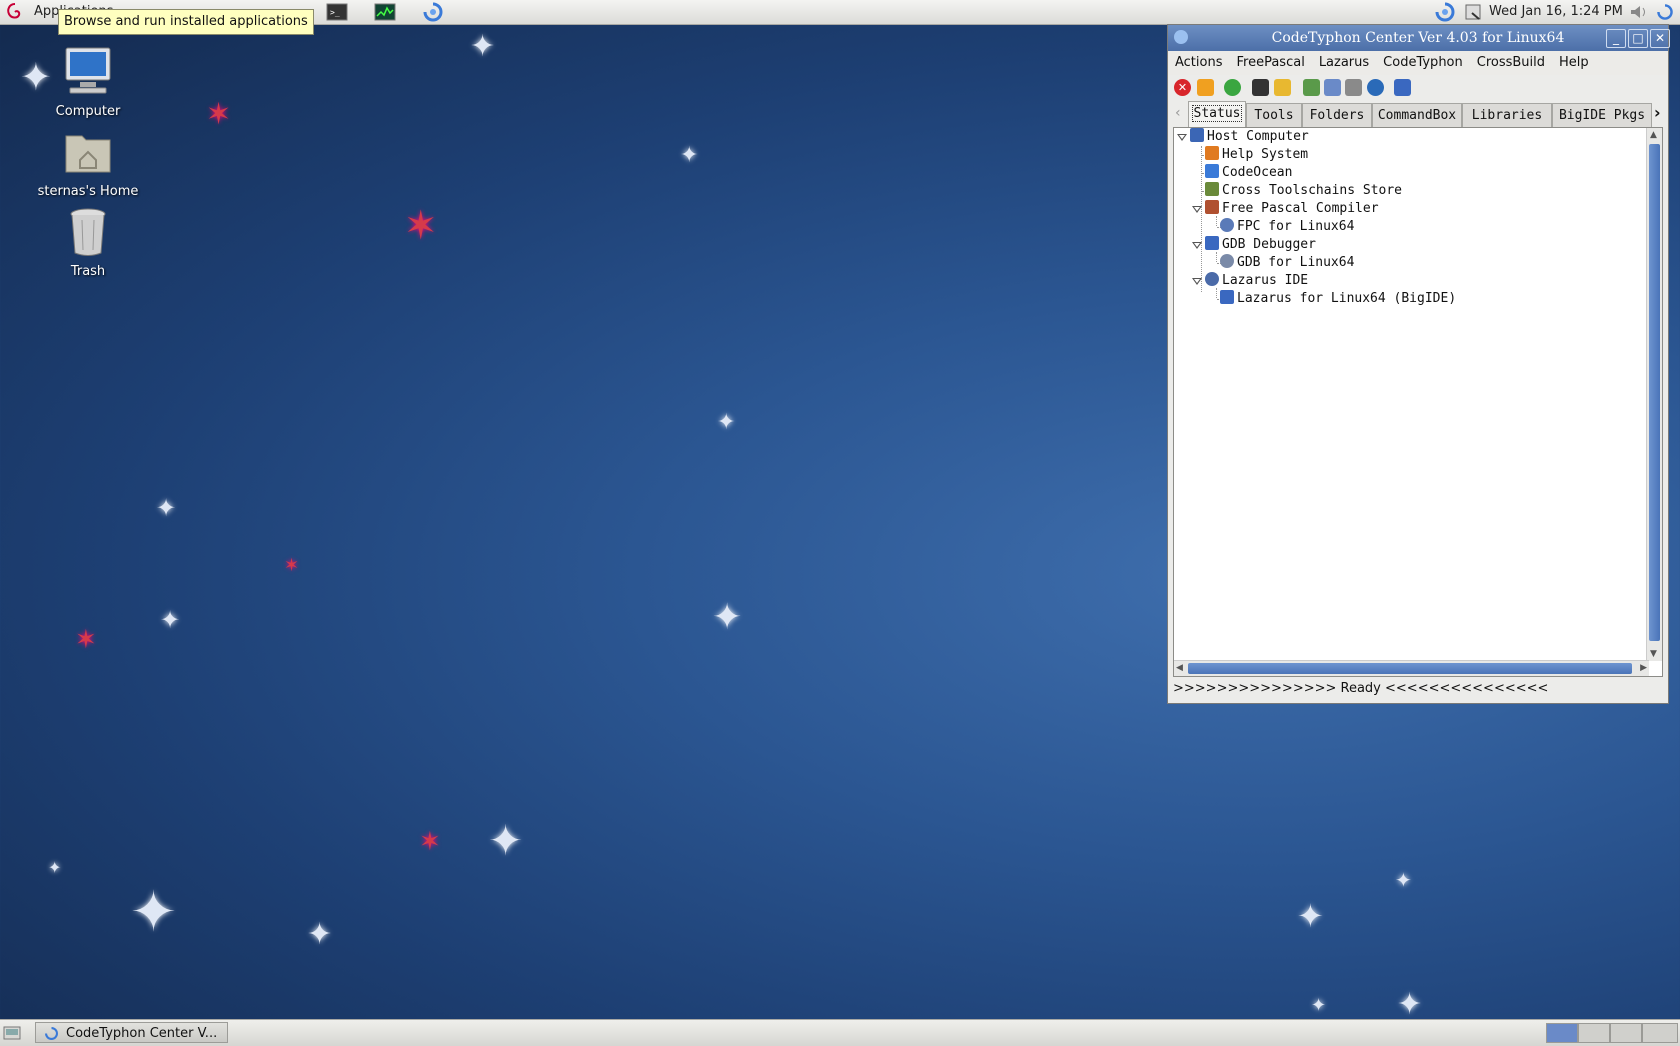  Describe the element at coordinates (1337, 115) in the screenshot. I see `tab-folders: Folders` at that location.